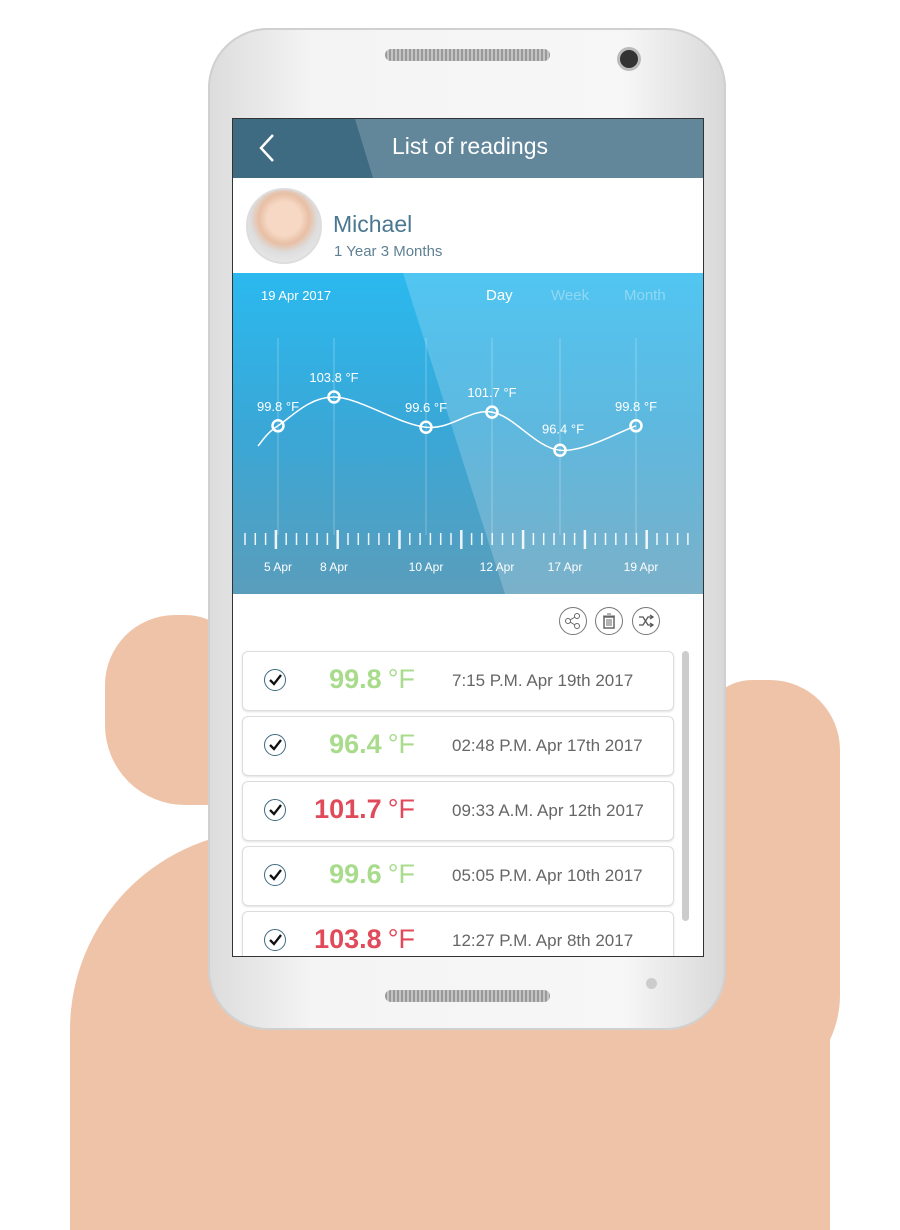 The height and width of the screenshot is (1230, 900). I want to click on list-scrollbar, so click(685, 786).